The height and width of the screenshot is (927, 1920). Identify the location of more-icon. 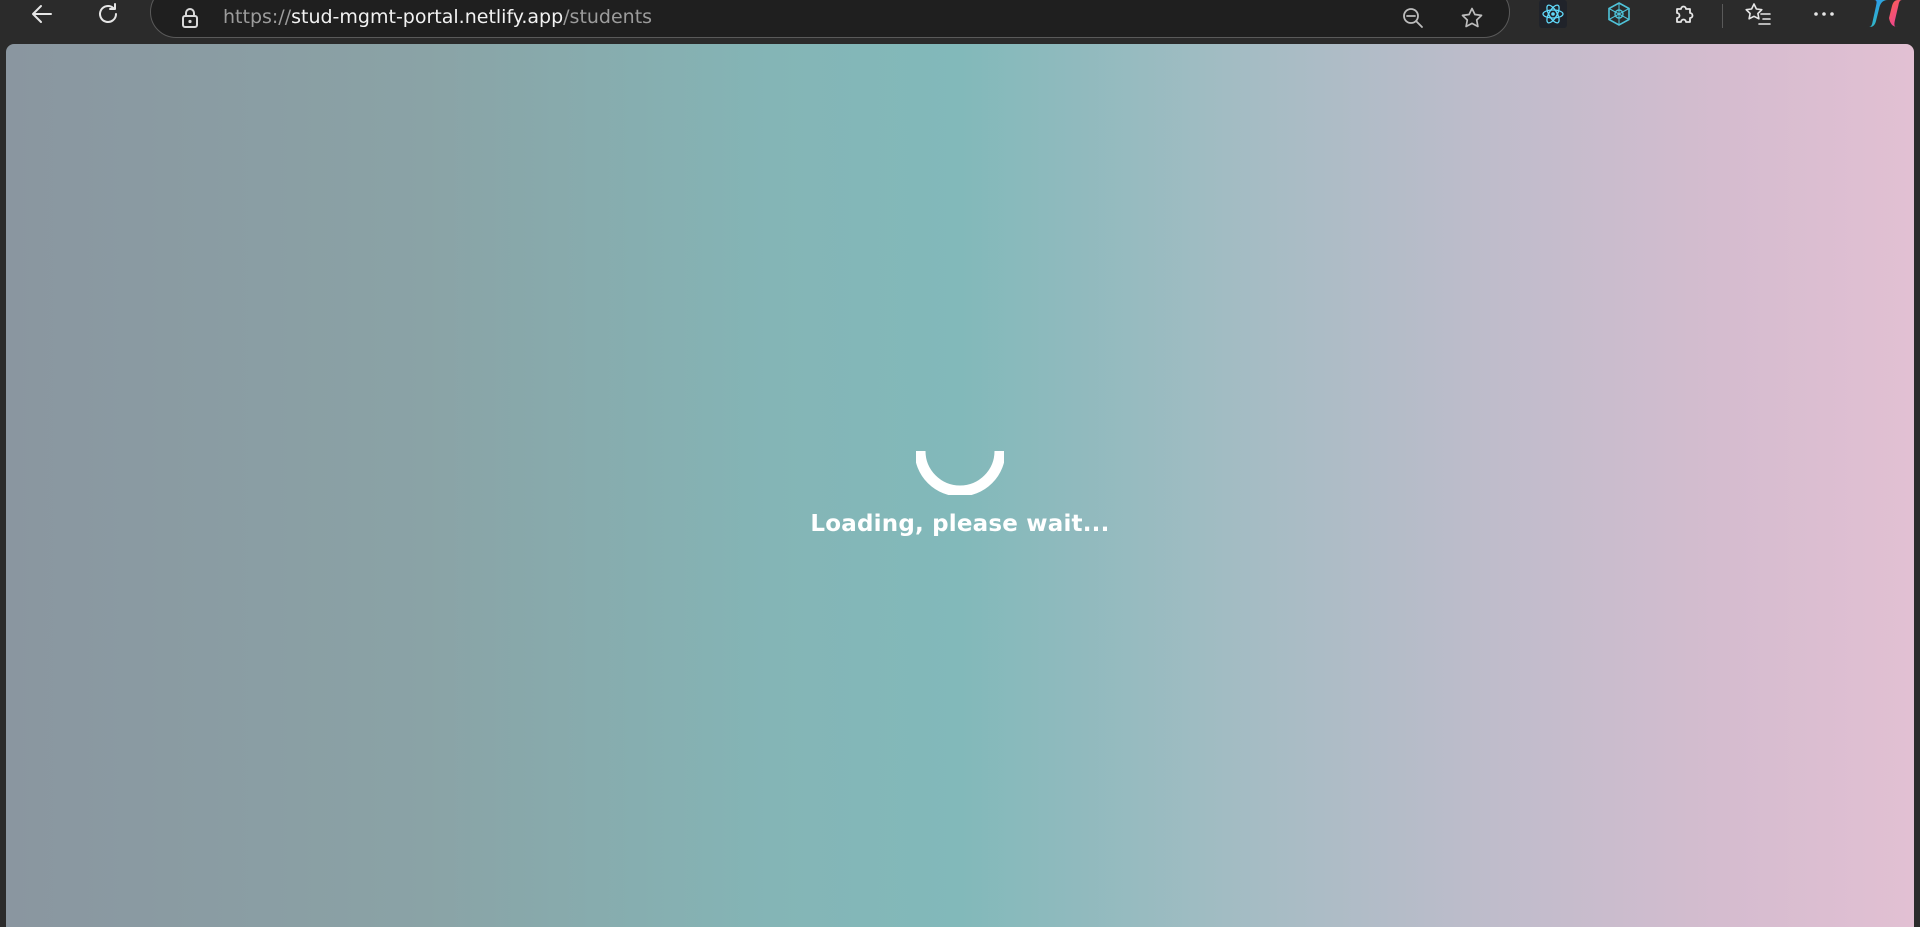
(1824, 16).